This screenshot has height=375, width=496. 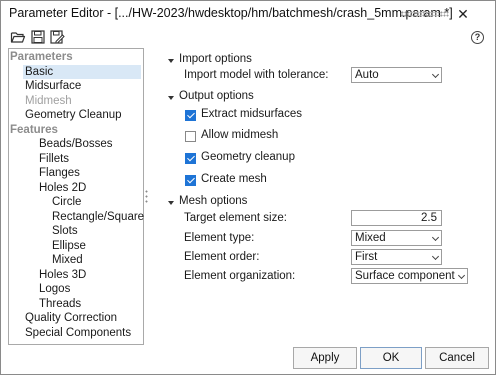 I want to click on tree-heading-features: Features, so click(x=34, y=129).